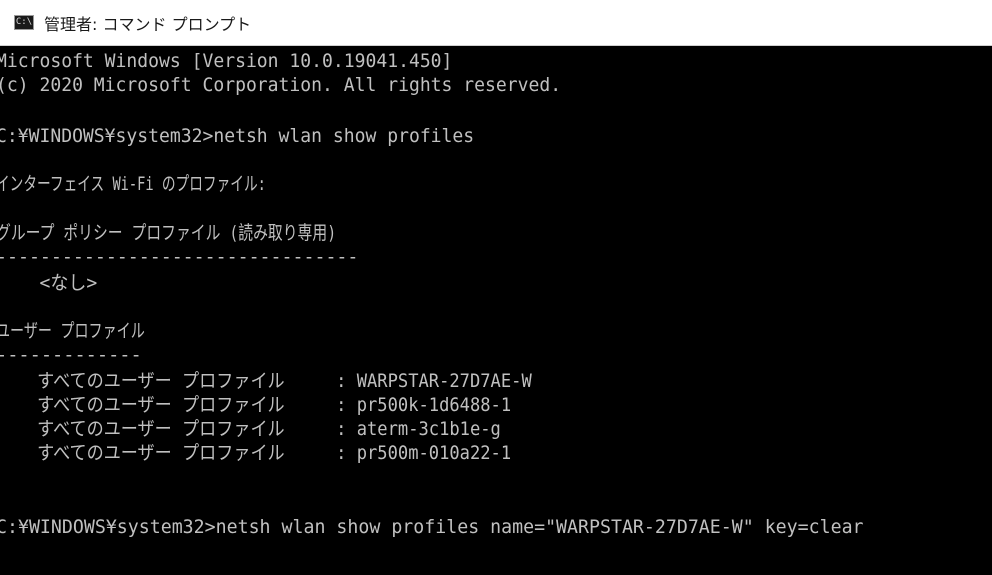  Describe the element at coordinates (24, 22) in the screenshot. I see `cmd-icon: C:\` at that location.